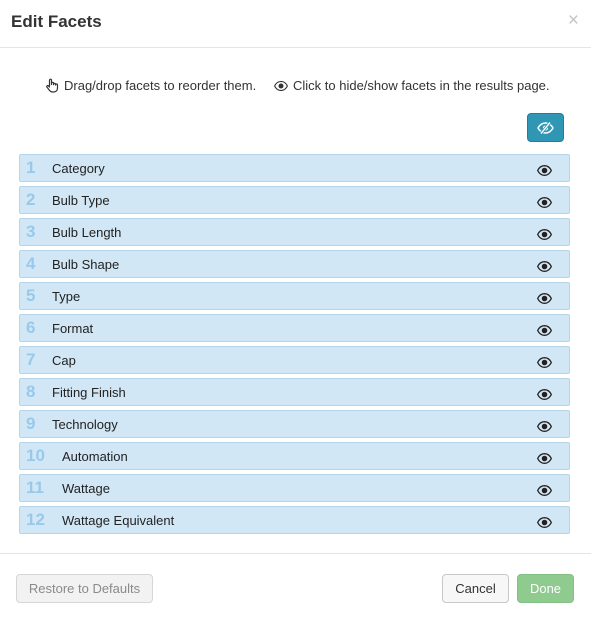  Describe the element at coordinates (294, 456) in the screenshot. I see `facet-row: 10 Automation` at that location.